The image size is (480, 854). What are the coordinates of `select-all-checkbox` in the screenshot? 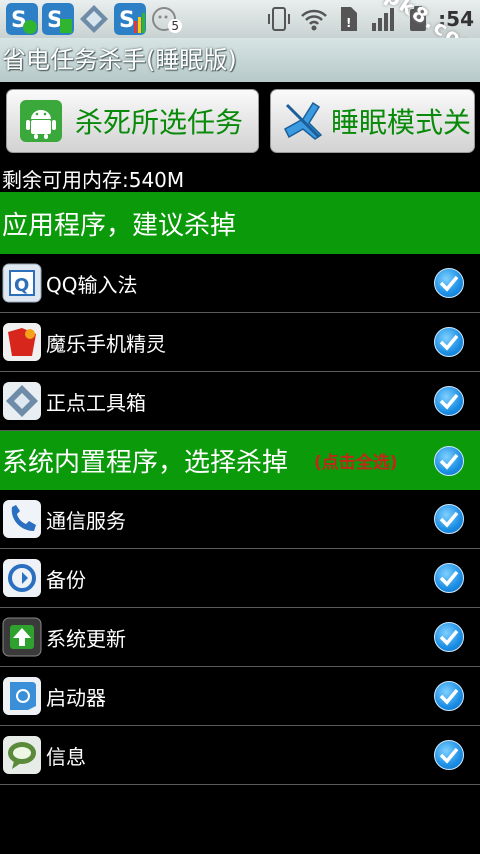 It's located at (449, 460).